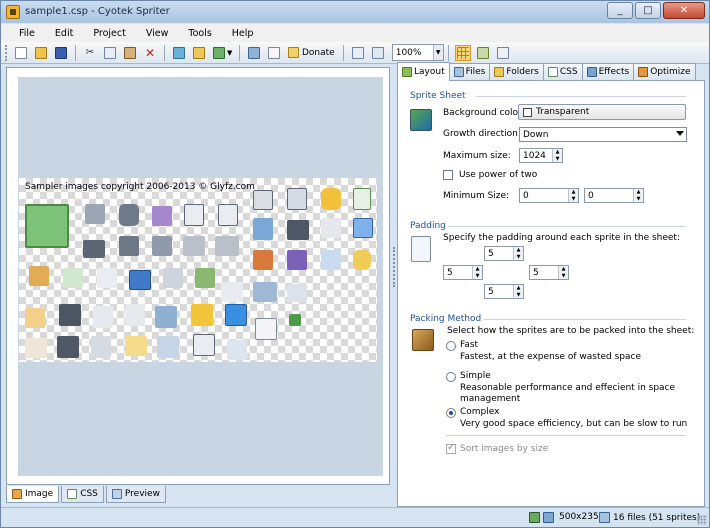 This screenshot has height=528, width=710. What do you see at coordinates (417, 52) in the screenshot?
I see `zoom-select: 100% ▼` at bounding box center [417, 52].